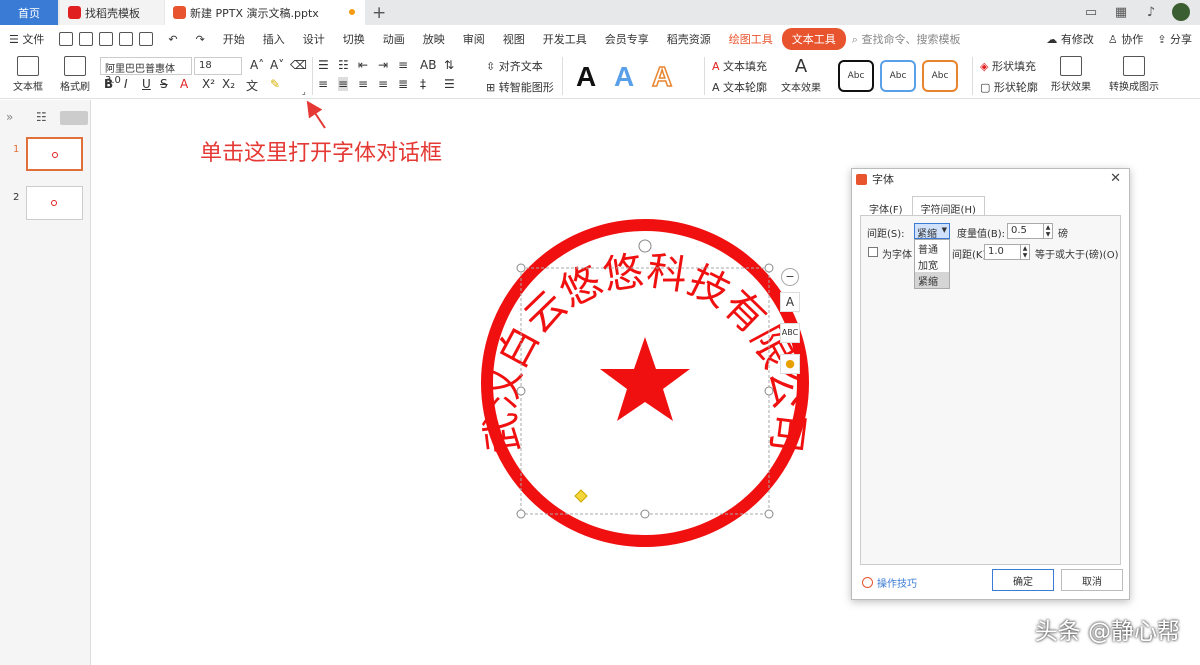 The image size is (1200, 665). What do you see at coordinates (932, 231) in the screenshot?
I see `spacing-select: 紧缩 ▼` at bounding box center [932, 231].